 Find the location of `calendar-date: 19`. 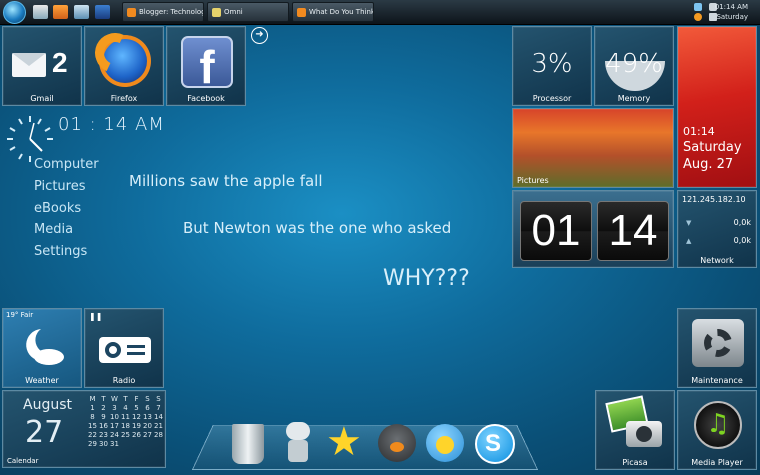

calendar-date: 19 is located at coordinates (136, 426).